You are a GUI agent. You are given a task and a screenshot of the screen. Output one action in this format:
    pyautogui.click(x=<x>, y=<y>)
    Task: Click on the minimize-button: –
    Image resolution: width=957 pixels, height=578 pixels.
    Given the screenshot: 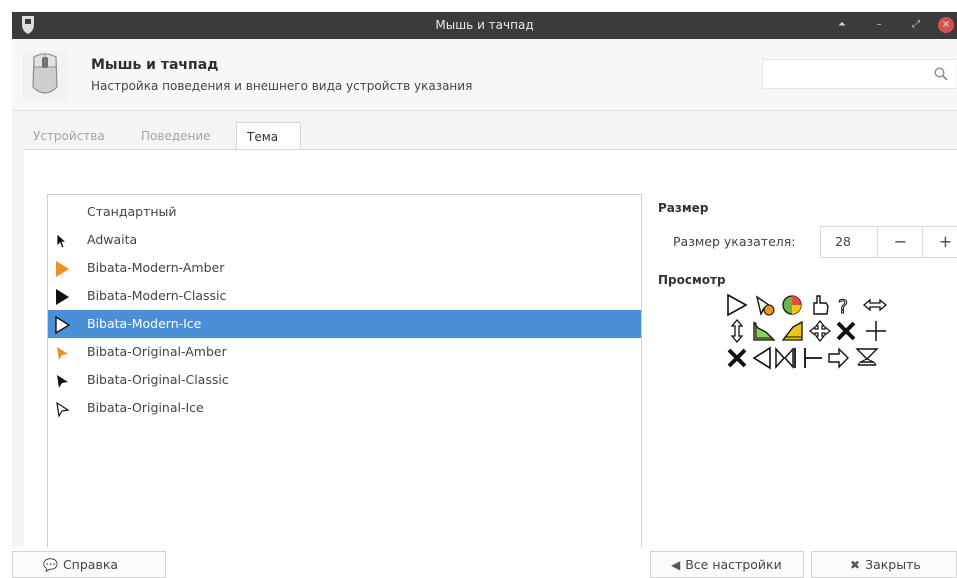 What is the action you would take?
    pyautogui.click(x=879, y=25)
    